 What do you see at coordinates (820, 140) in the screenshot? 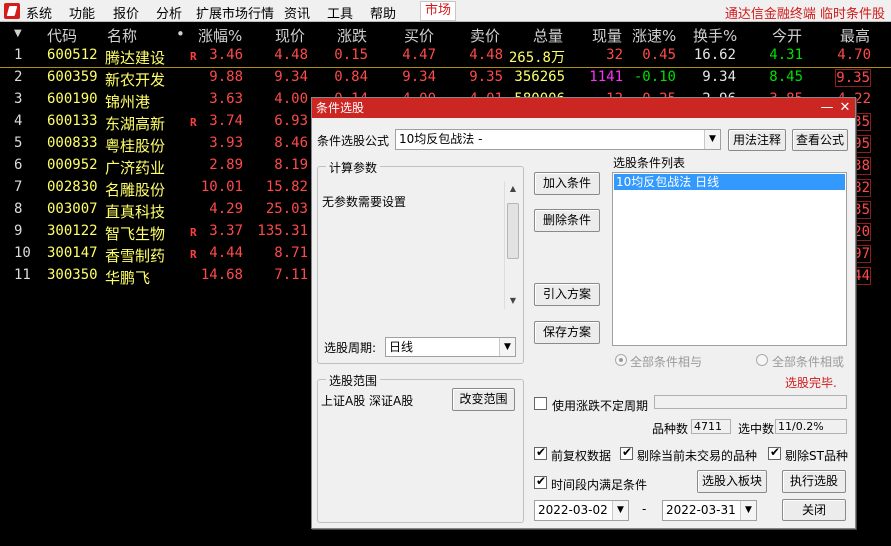
I see `view-formula-button: 查看公式` at bounding box center [820, 140].